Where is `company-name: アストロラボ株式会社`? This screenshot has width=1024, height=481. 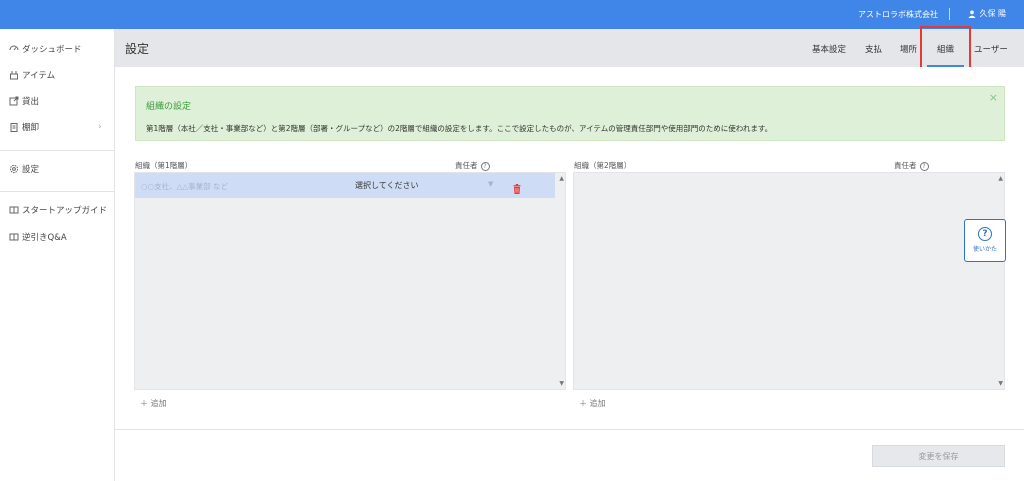 company-name: アストロラボ株式会社 is located at coordinates (898, 14).